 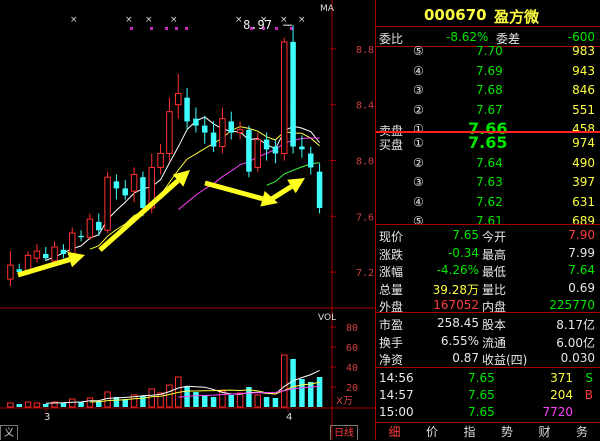 What do you see at coordinates (76, 259) in the screenshot?
I see `trend-arrow-1-head` at bounding box center [76, 259].